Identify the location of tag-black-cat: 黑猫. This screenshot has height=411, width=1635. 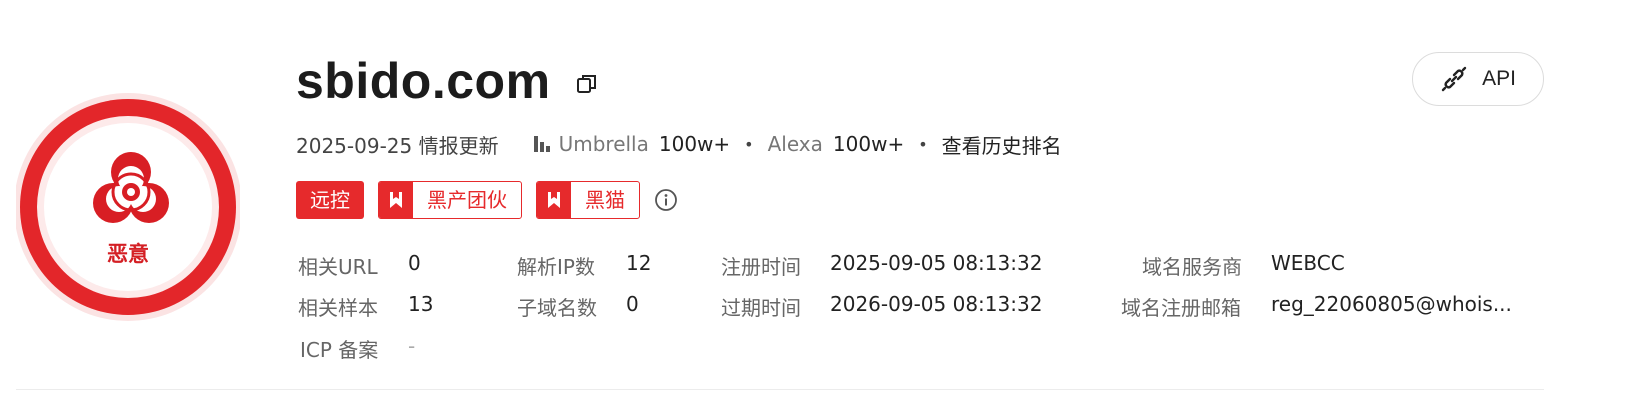
(588, 200).